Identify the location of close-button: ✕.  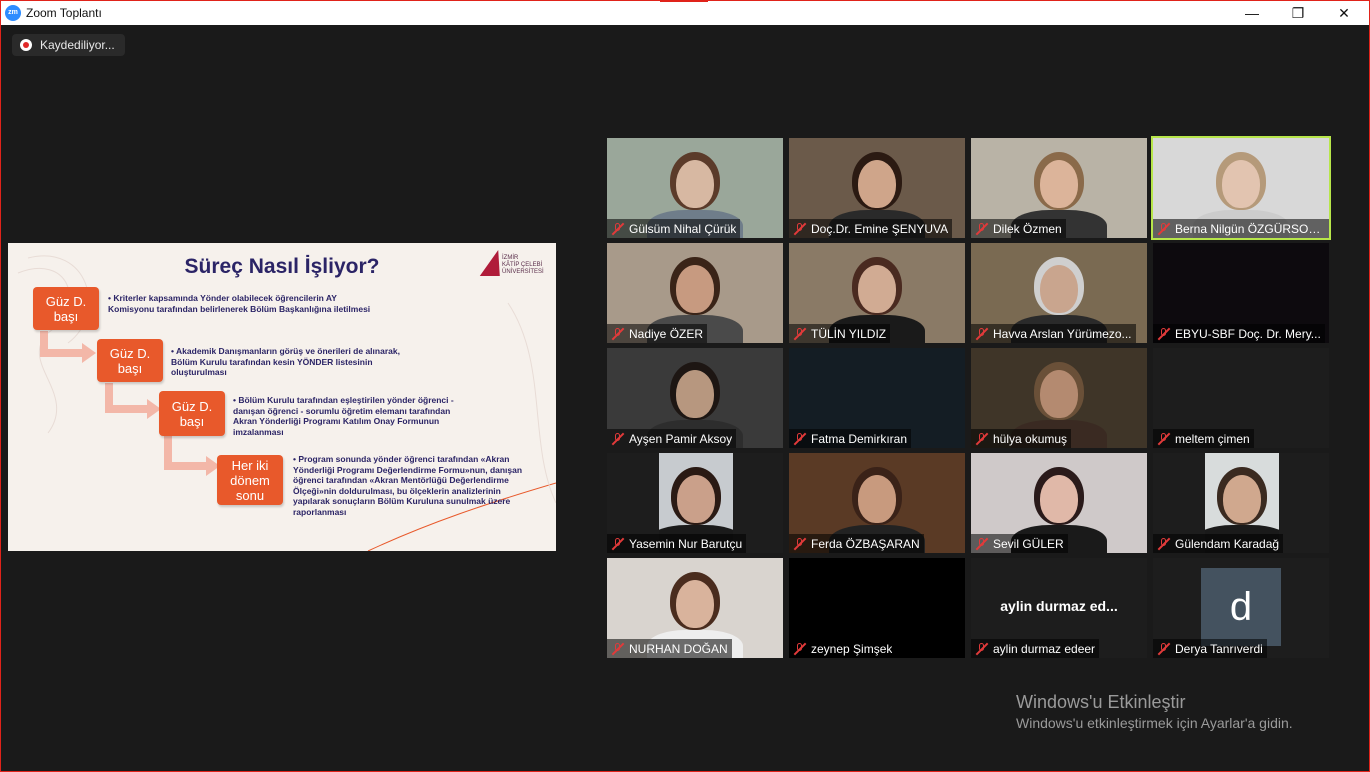
(1344, 13).